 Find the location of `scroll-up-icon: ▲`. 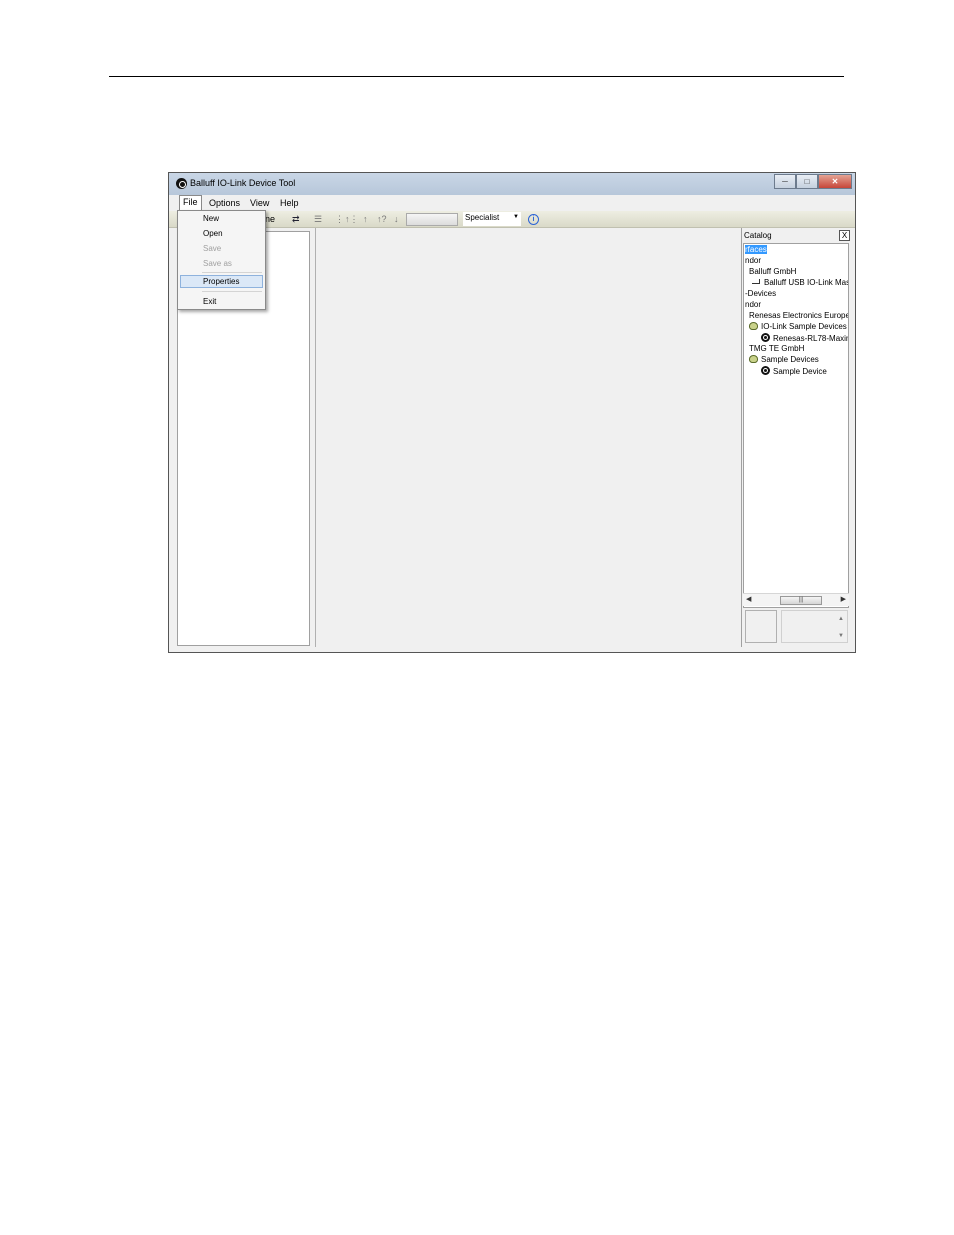

scroll-up-icon: ▲ is located at coordinates (841, 619).